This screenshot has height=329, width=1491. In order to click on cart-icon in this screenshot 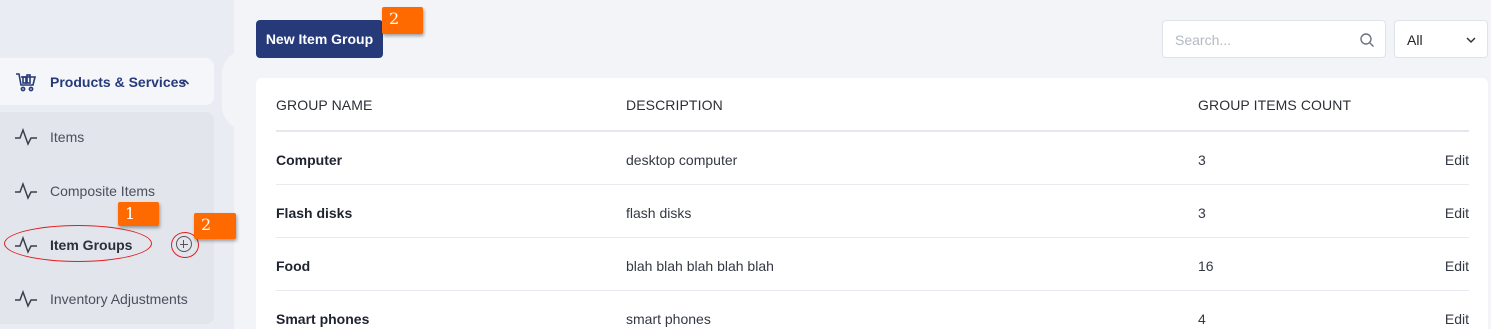, I will do `click(26, 82)`.